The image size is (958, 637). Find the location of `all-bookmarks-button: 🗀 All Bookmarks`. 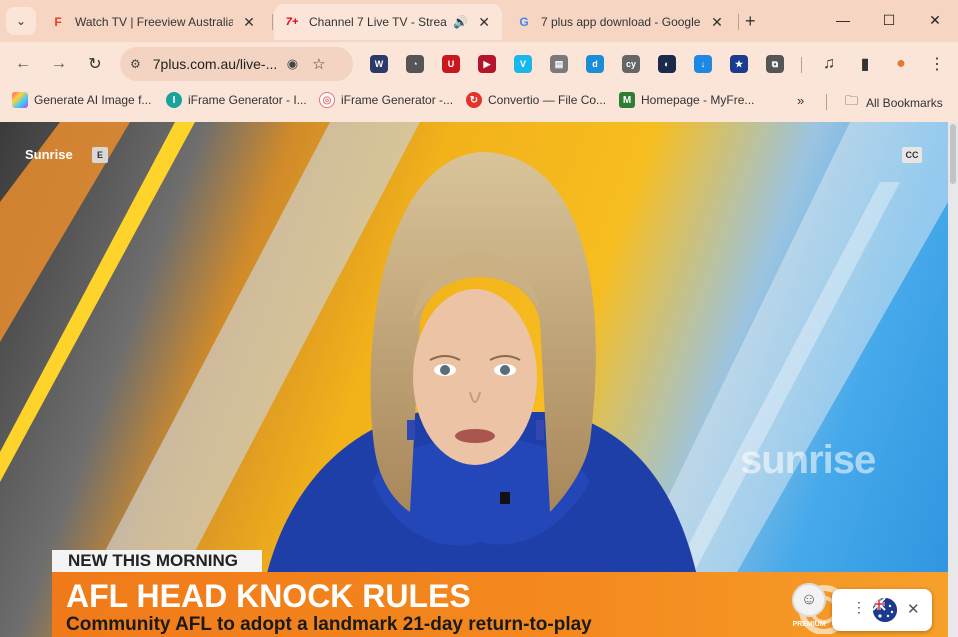

all-bookmarks-button: 🗀 All Bookmarks is located at coordinates (894, 103).